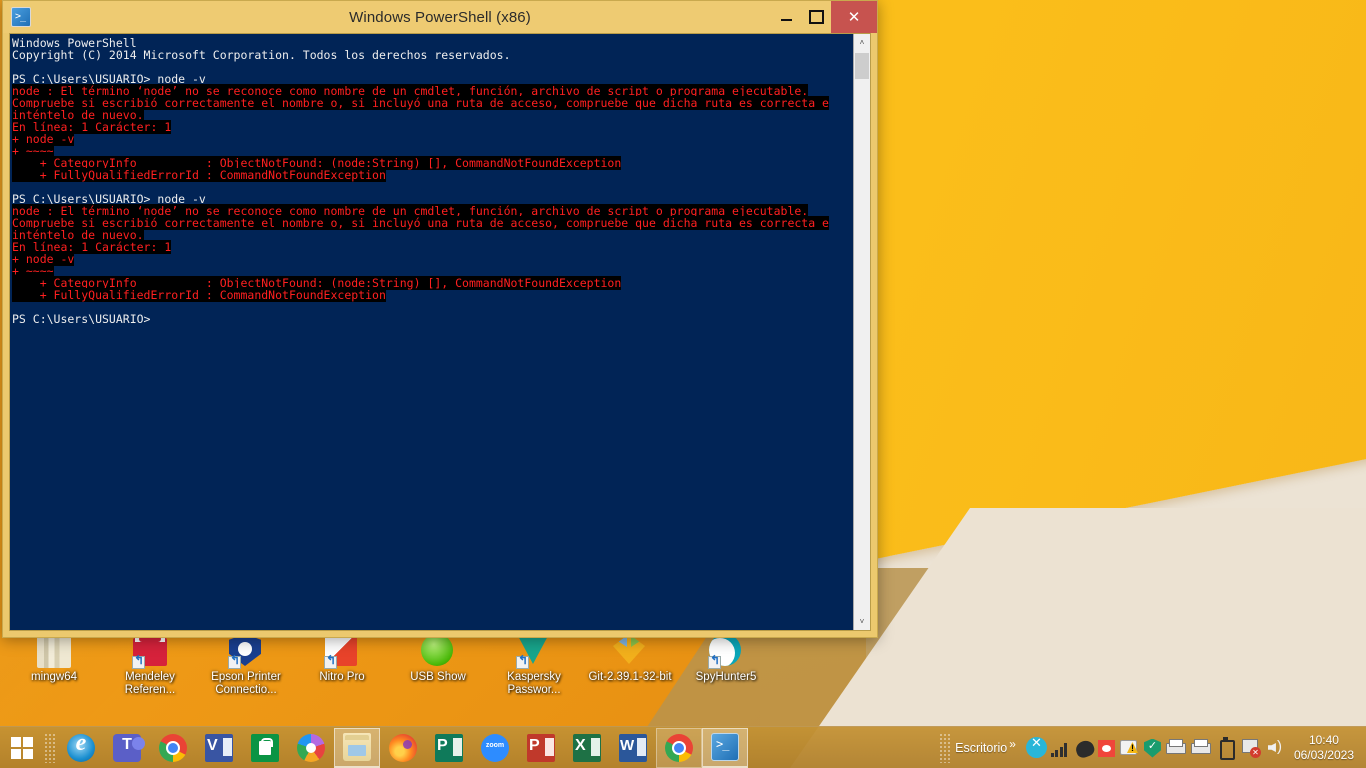 The image size is (1366, 768). Describe the element at coordinates (21, 17) in the screenshot. I see `powershell-icon` at that location.